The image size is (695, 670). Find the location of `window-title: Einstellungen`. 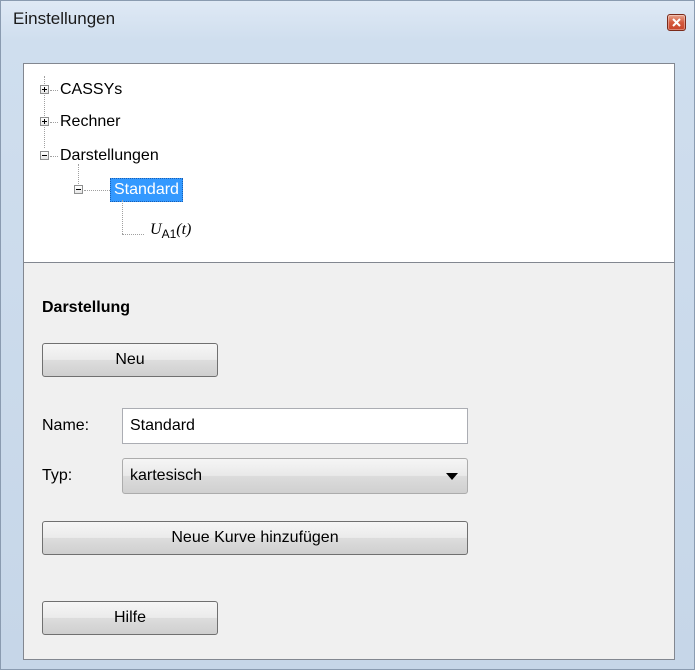

window-title: Einstellungen is located at coordinates (64, 18).